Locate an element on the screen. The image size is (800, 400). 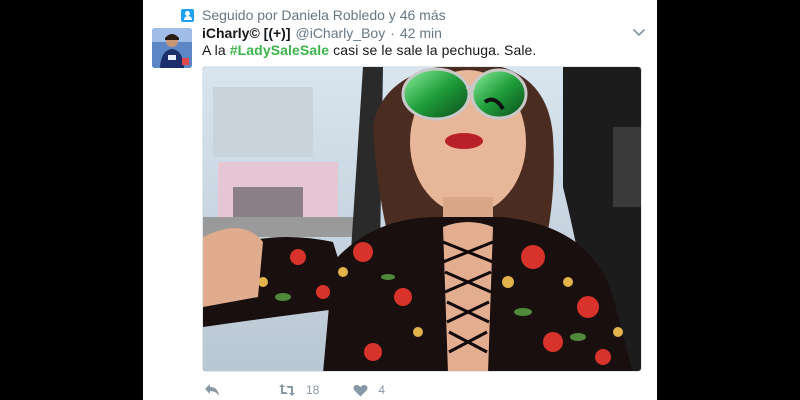
tweet-text-prefix: A la is located at coordinates (216, 50).